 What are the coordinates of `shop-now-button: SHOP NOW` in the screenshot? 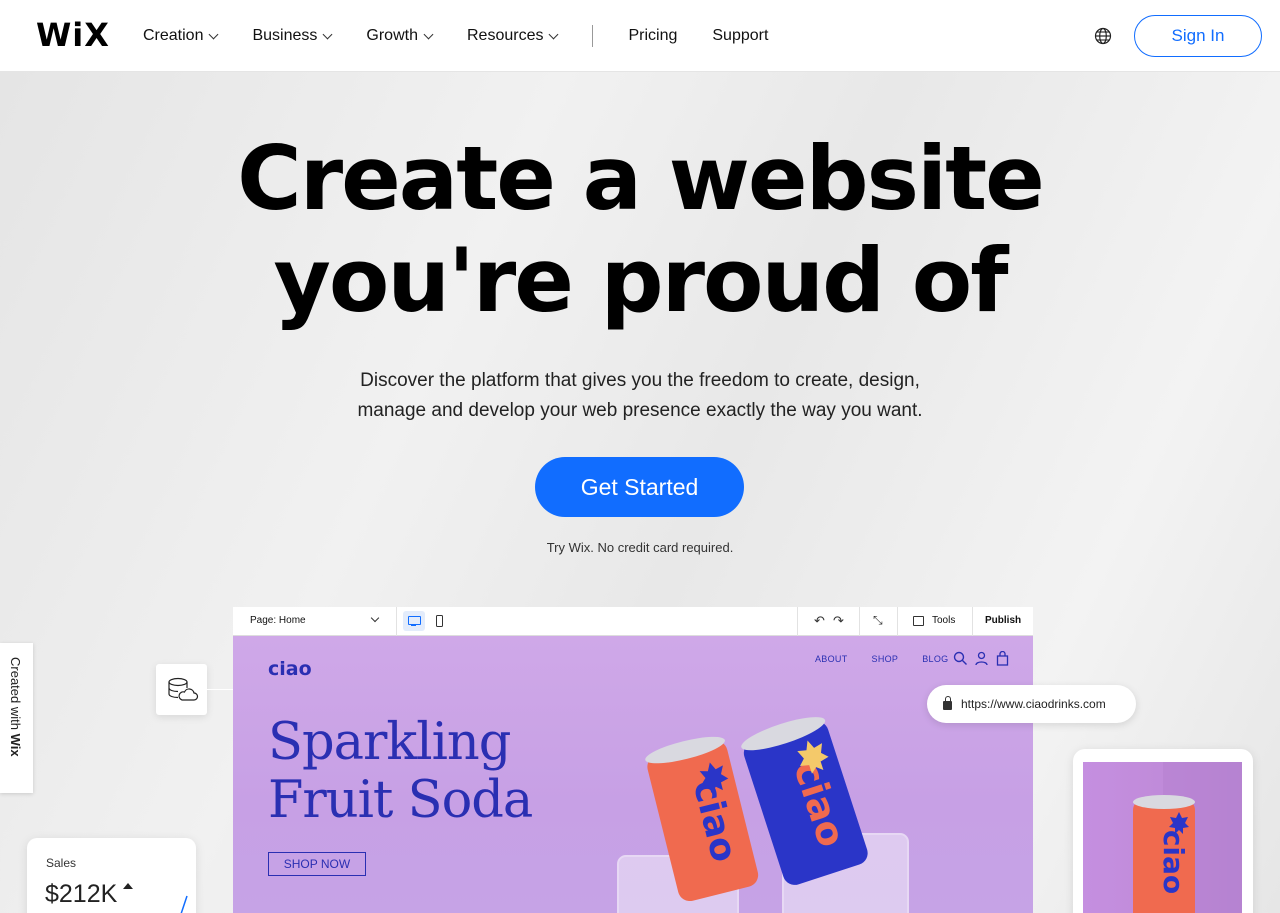 It's located at (317, 864).